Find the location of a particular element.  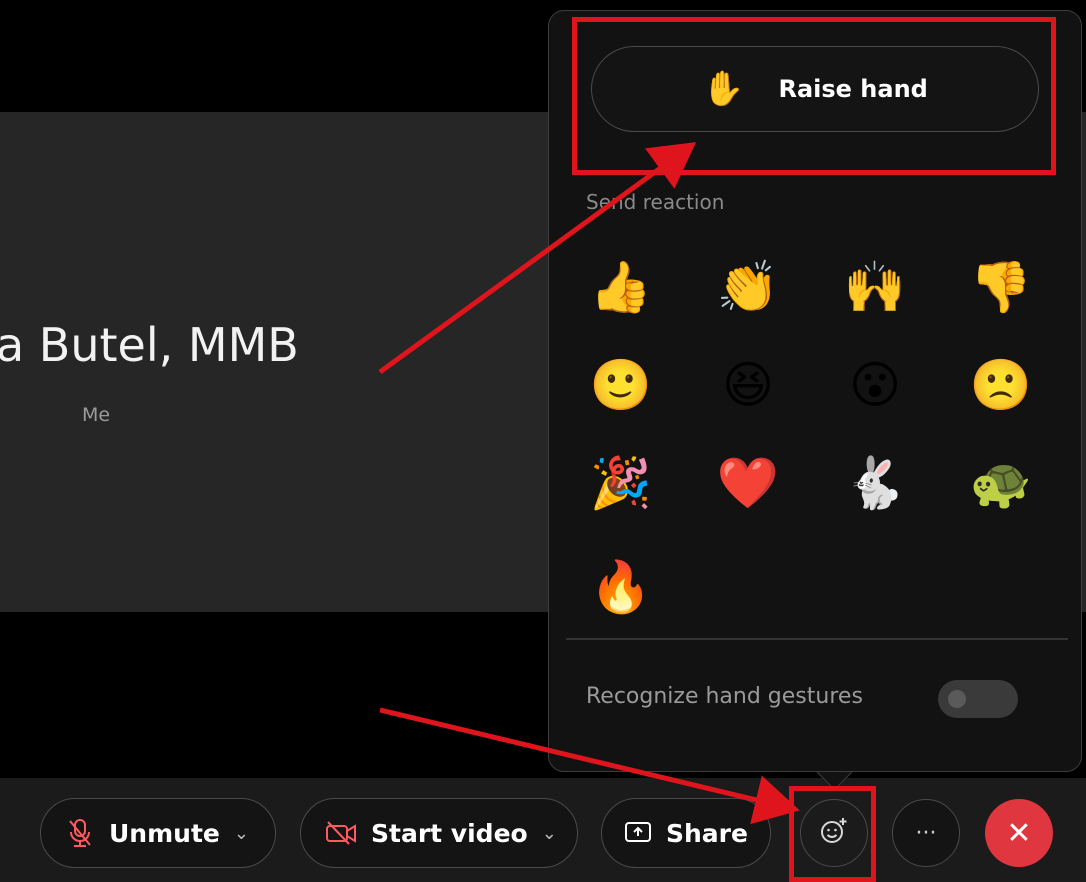

arrow-to-raise-hand is located at coordinates (537, 258).